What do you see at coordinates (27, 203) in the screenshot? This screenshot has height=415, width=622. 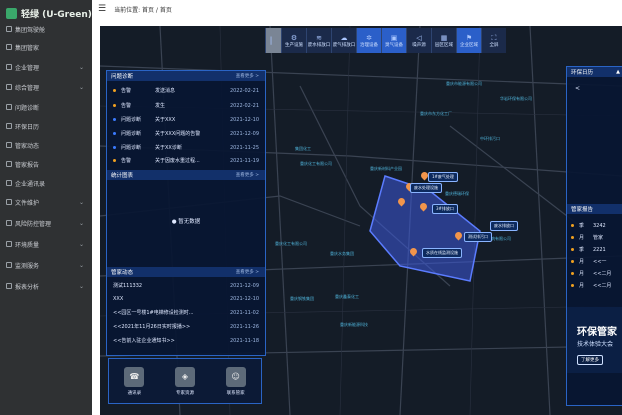 I see `sidebar-item-label: 文件维护` at bounding box center [27, 203].